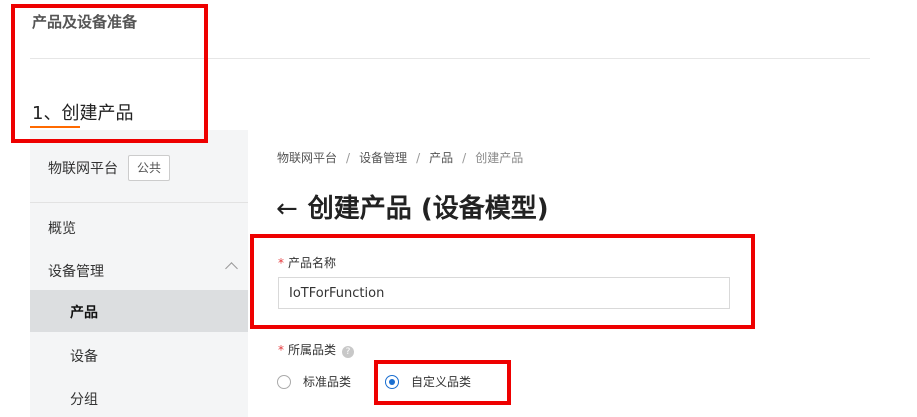 This screenshot has height=417, width=917. I want to click on sidebar-title: 物联网平台, so click(83, 168).